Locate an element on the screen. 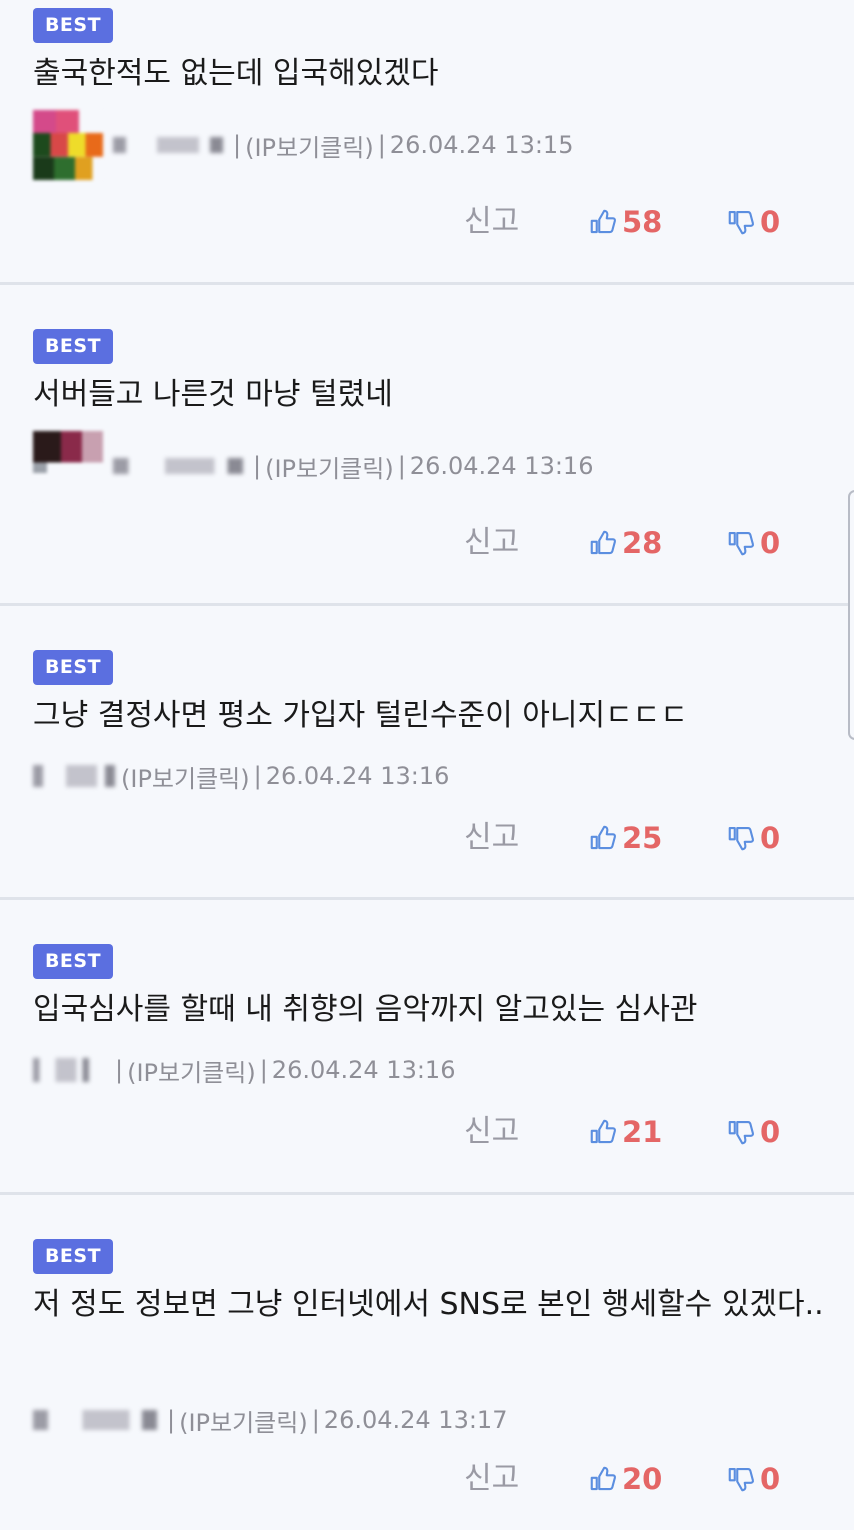 The width and height of the screenshot is (854, 1530). like-button: 20 is located at coordinates (625, 1479).